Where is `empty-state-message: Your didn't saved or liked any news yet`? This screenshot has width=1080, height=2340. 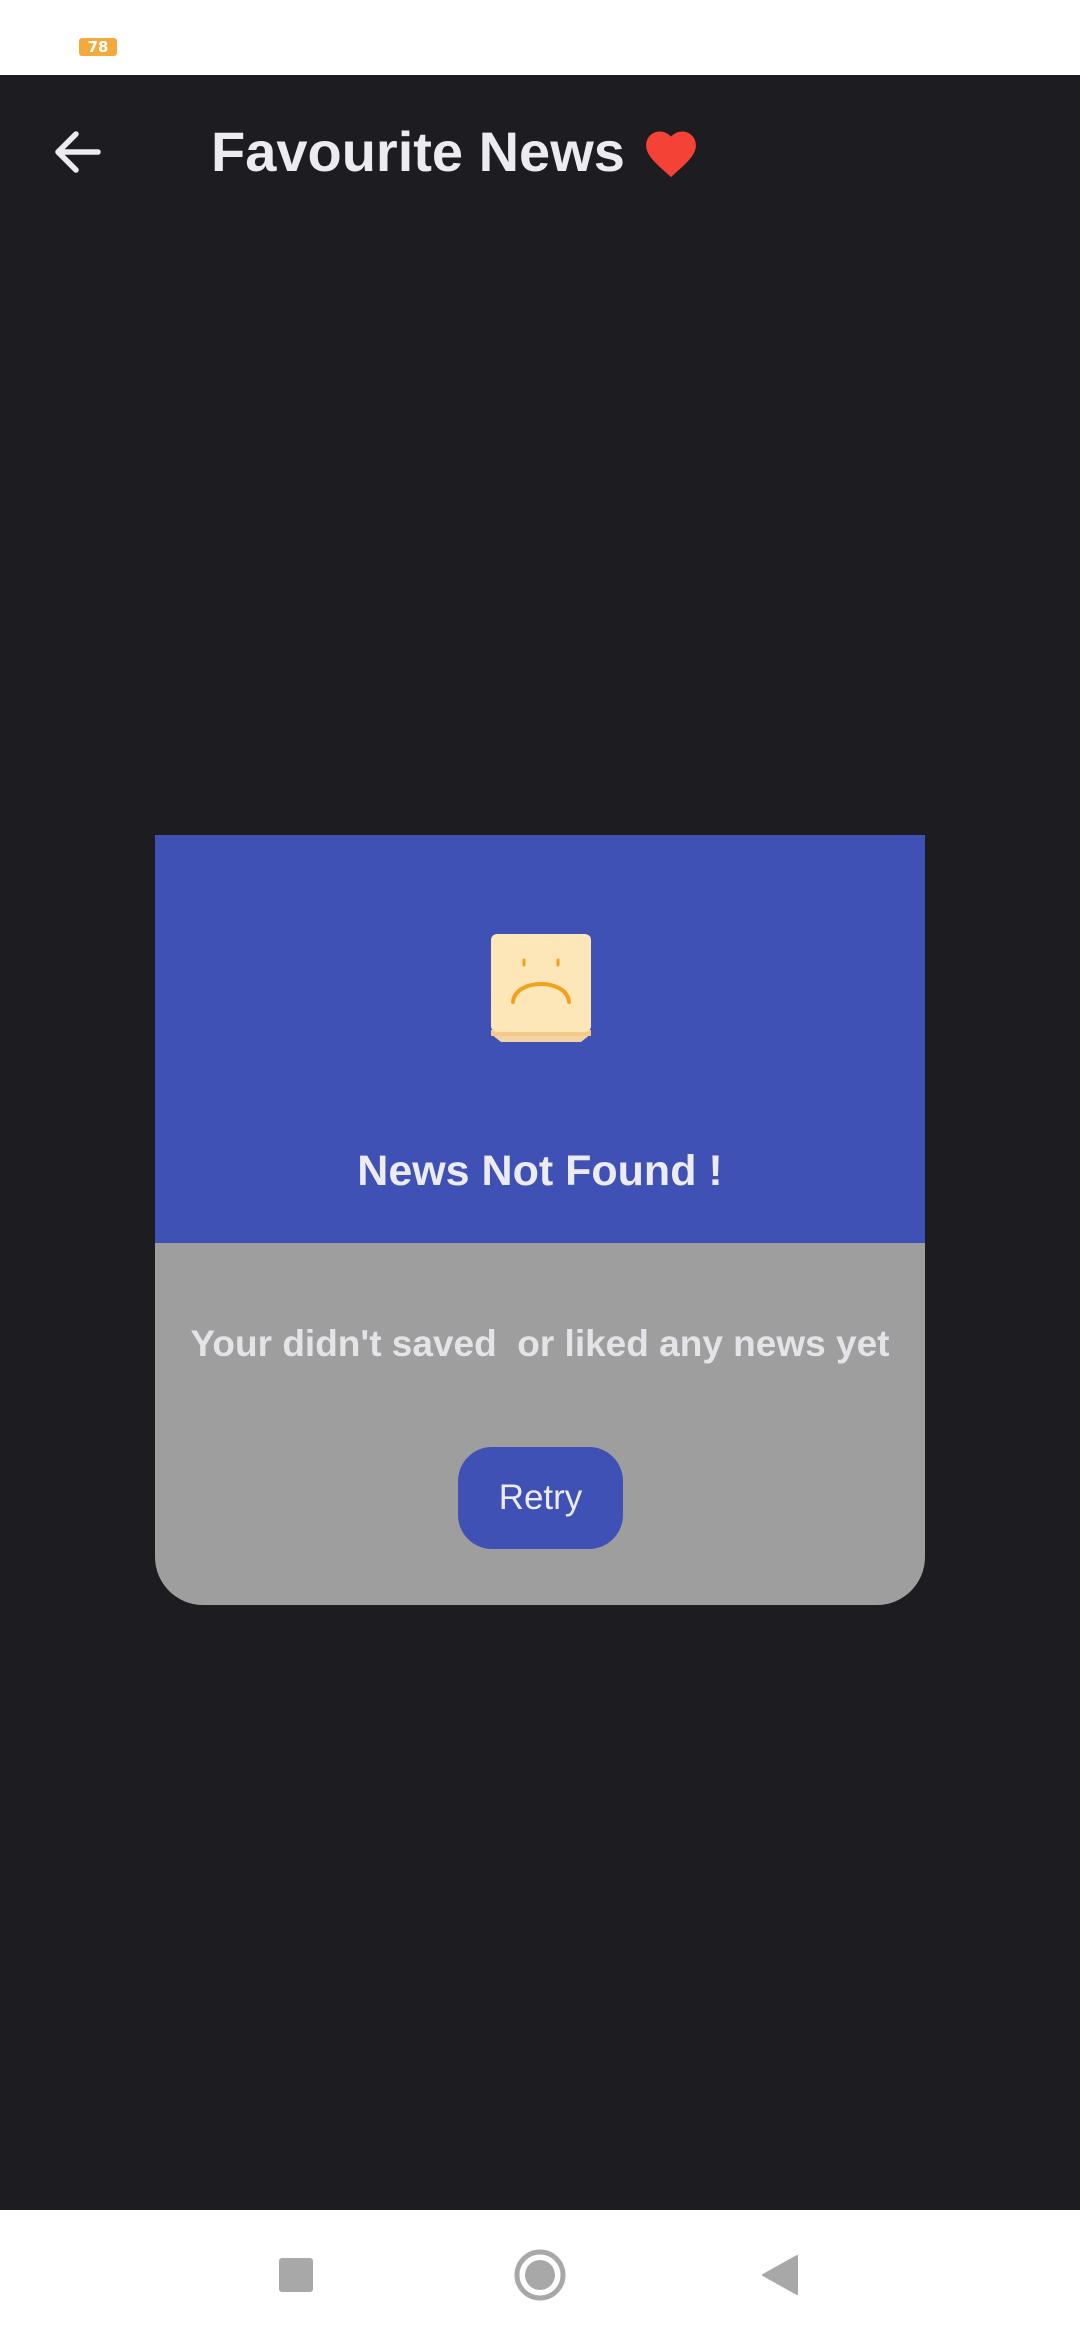 empty-state-message: Your didn't saved or liked any news yet is located at coordinates (540, 1343).